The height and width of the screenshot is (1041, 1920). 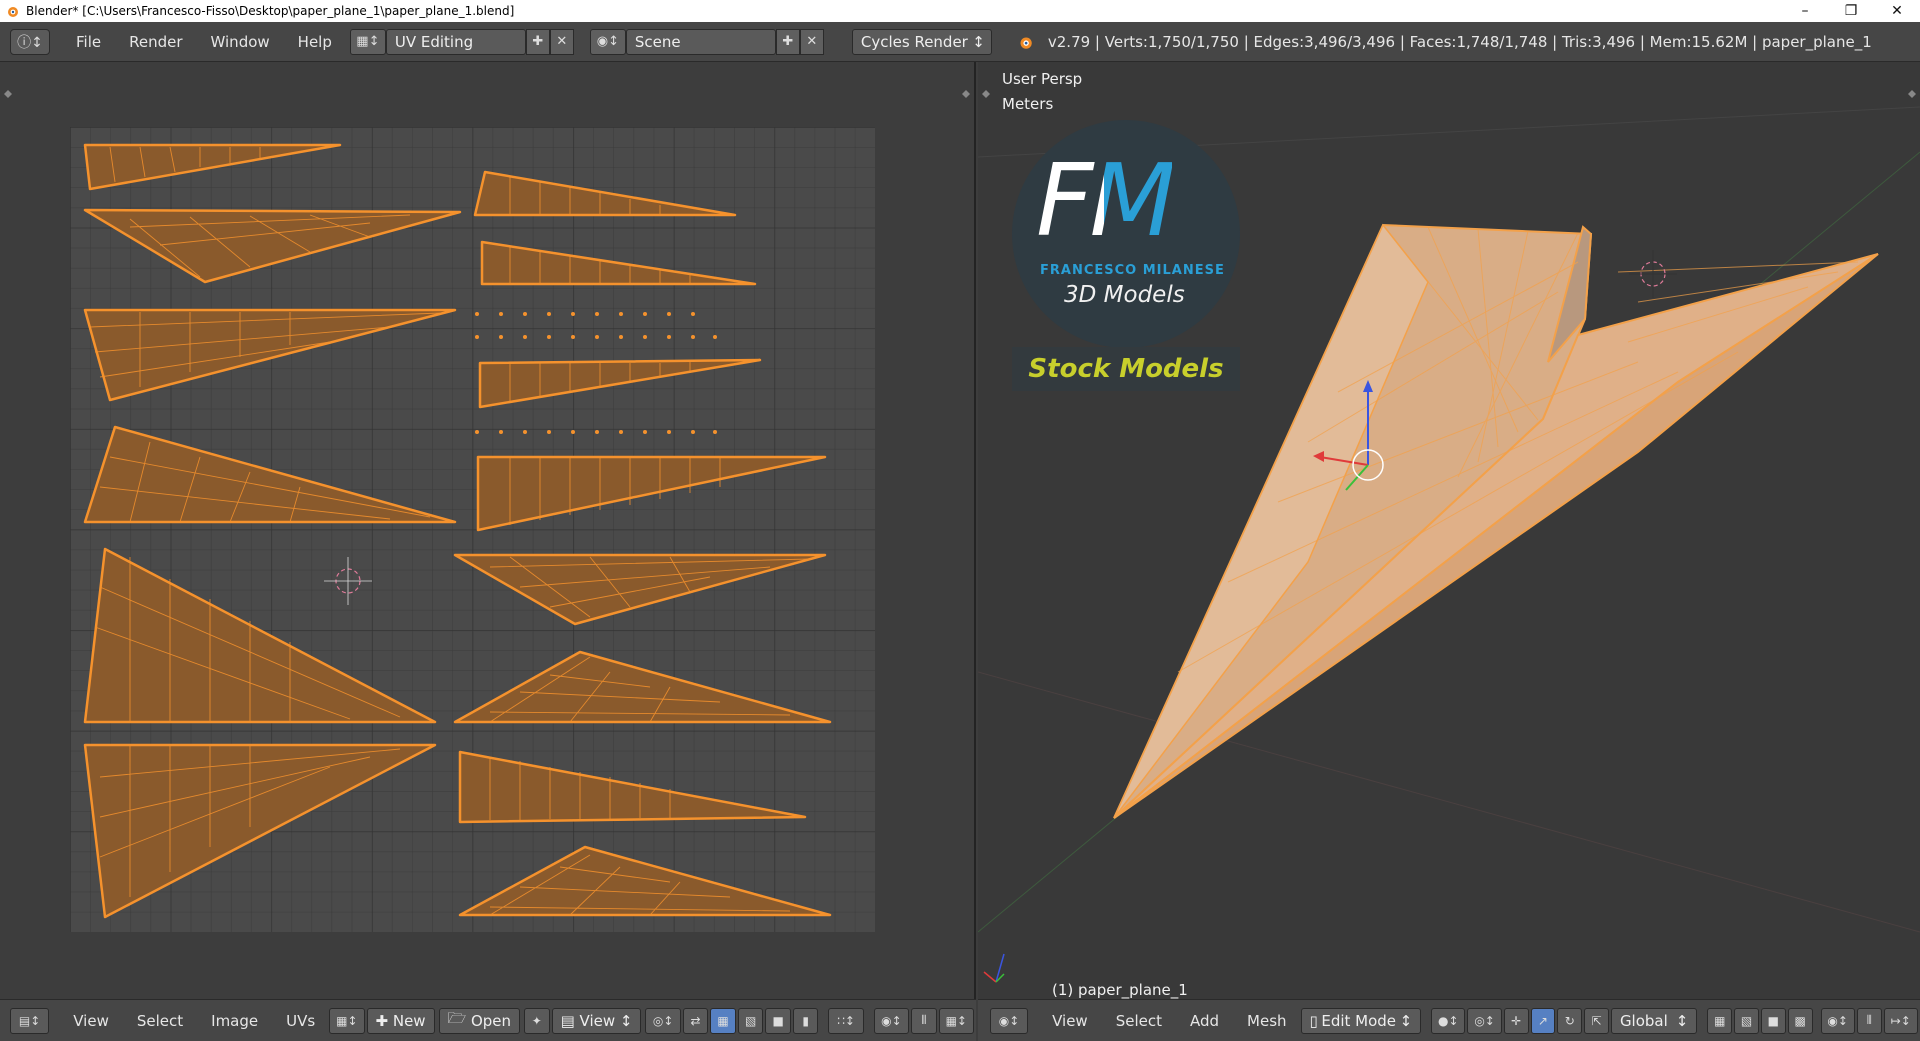 I want to click on pivot-center-icon: ◎↕, so click(x=1484, y=1020).